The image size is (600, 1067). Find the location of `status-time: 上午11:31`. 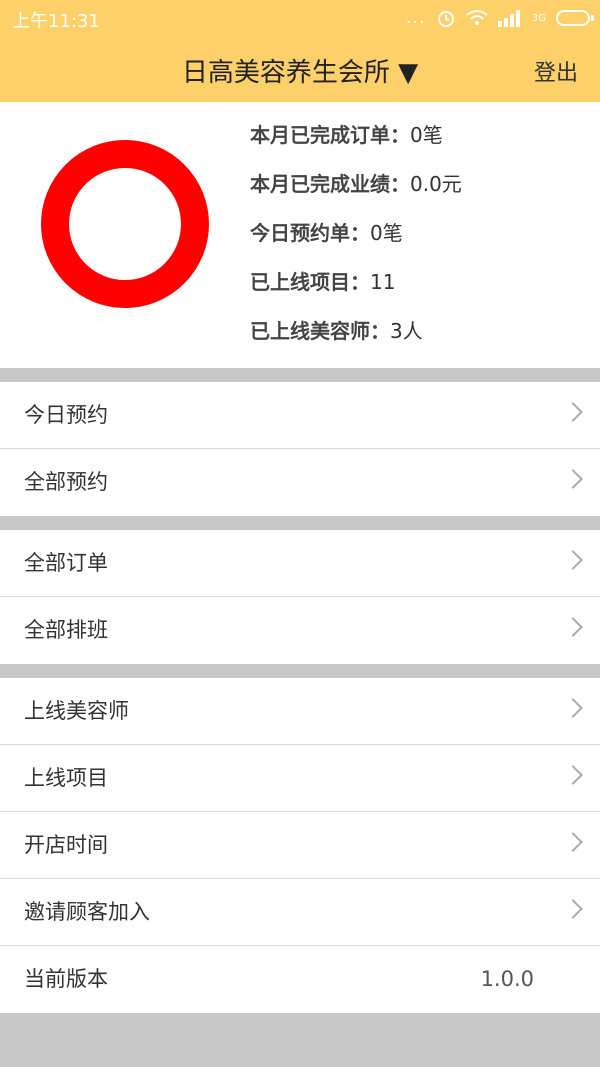

status-time: 上午11:31 is located at coordinates (56, 21).